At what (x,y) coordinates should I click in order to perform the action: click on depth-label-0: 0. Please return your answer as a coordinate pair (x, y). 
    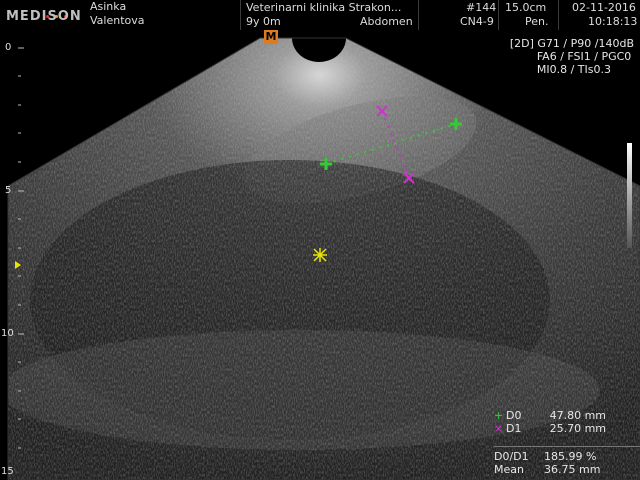
    Looking at the image, I should click on (8, 47).